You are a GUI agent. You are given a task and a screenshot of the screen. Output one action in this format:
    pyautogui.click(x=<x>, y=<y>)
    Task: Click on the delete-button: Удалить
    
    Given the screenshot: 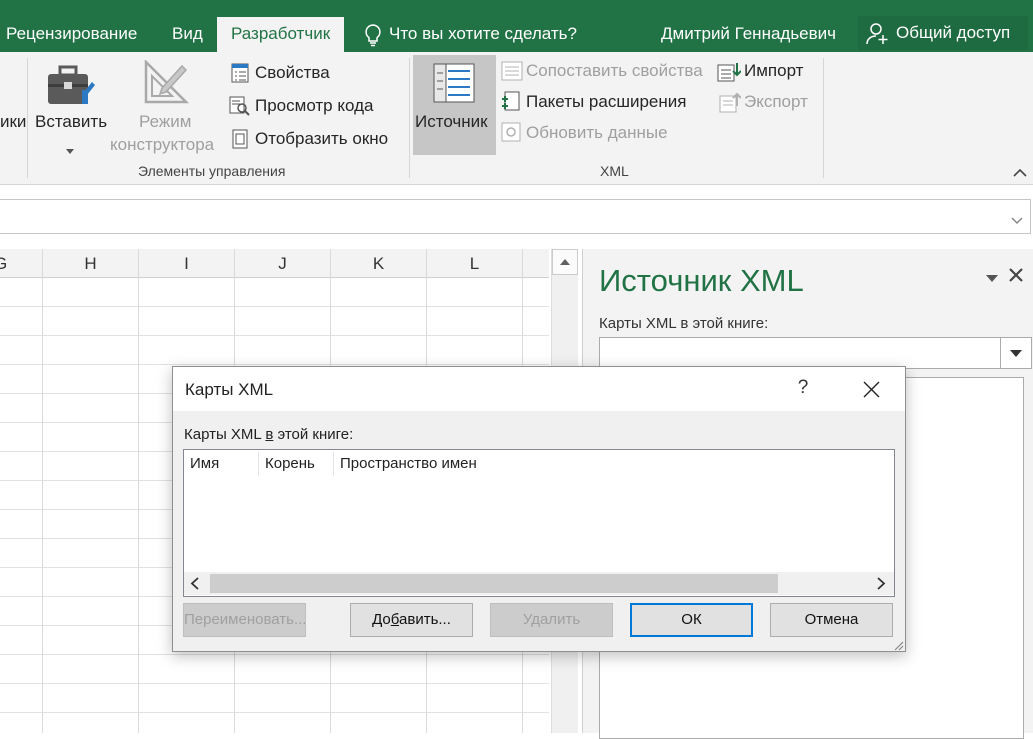 What is the action you would take?
    pyautogui.click(x=551, y=620)
    